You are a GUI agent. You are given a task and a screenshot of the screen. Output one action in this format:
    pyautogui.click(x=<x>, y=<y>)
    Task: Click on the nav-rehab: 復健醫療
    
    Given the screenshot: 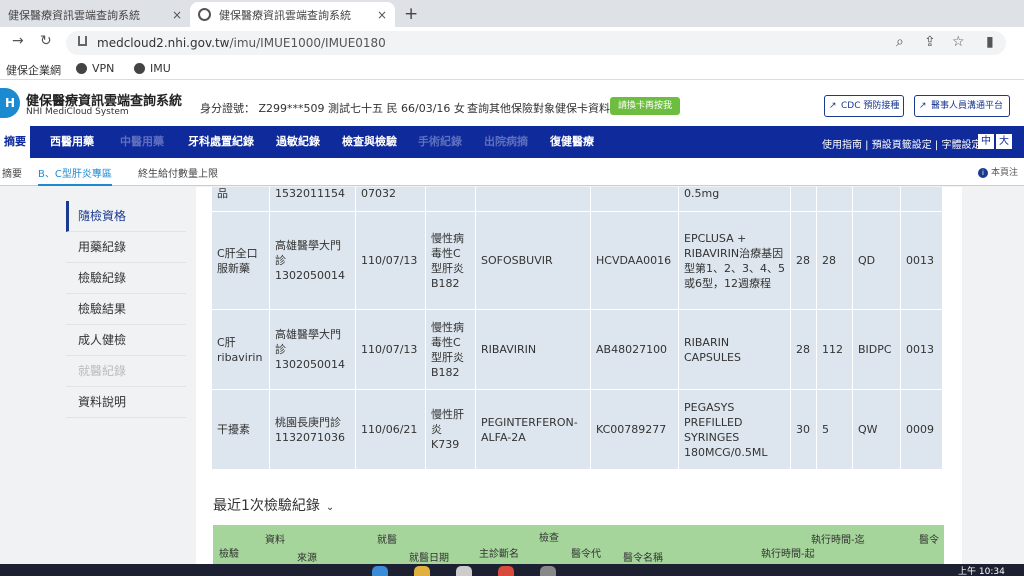 What is the action you would take?
    pyautogui.click(x=572, y=142)
    